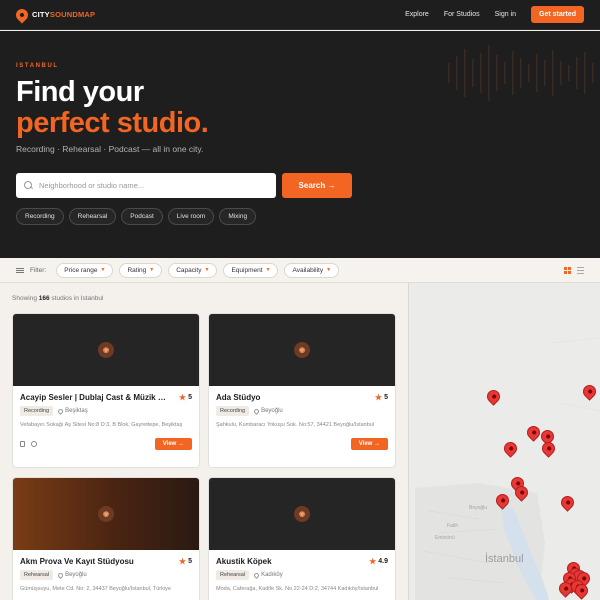 The height and width of the screenshot is (600, 600). I want to click on studio-location: Kadıköy, so click(268, 575).